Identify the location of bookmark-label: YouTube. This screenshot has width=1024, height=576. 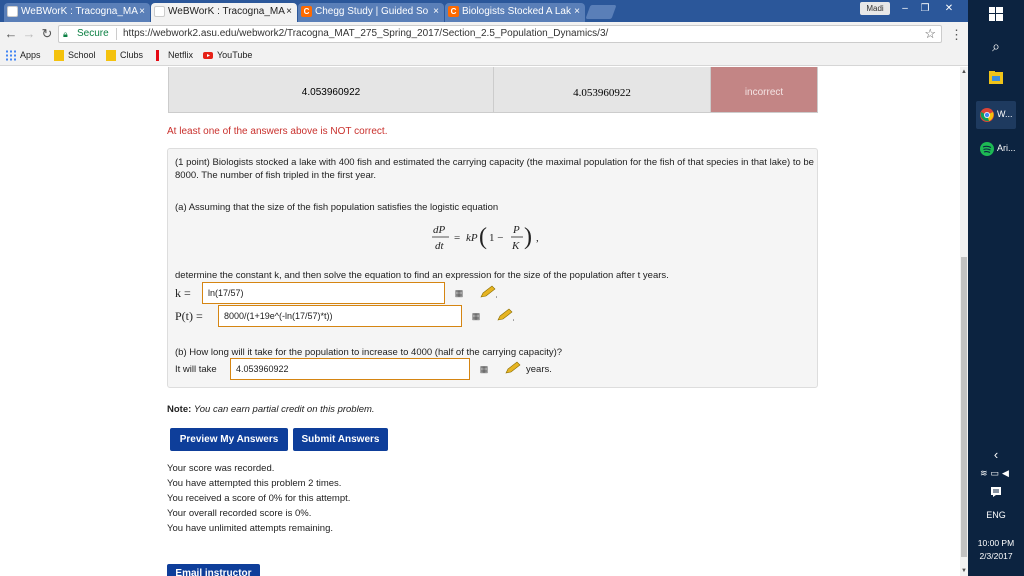
(235, 55).